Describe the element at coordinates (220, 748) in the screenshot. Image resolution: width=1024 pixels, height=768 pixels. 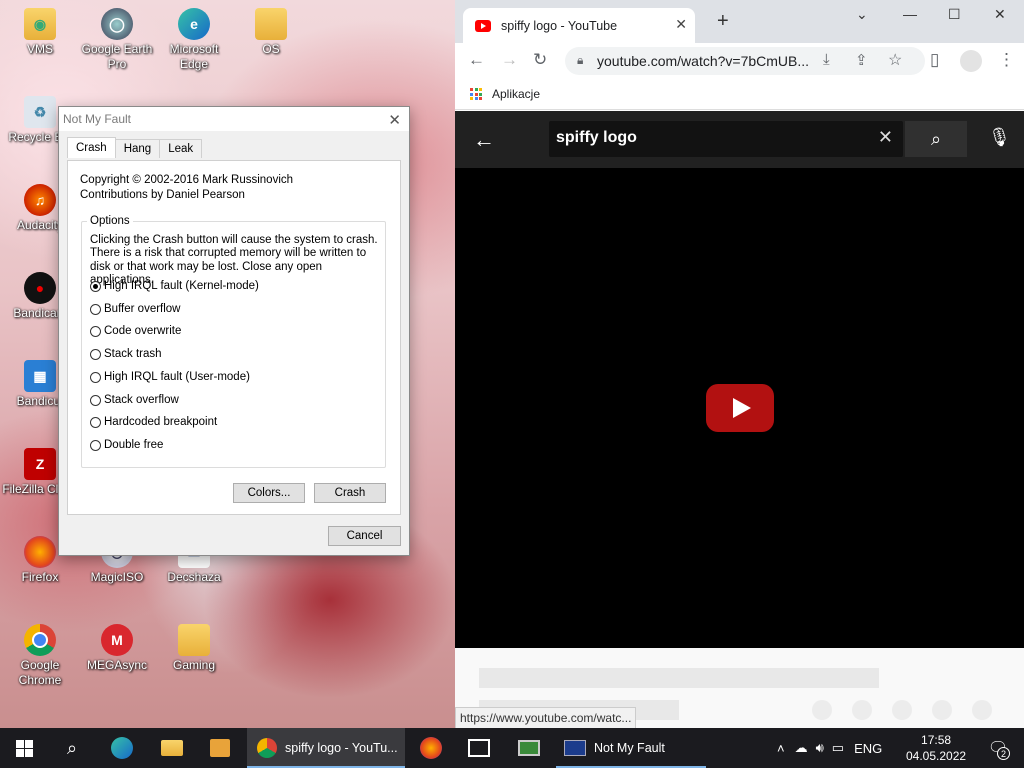
I see `taskbar-media-app` at that location.